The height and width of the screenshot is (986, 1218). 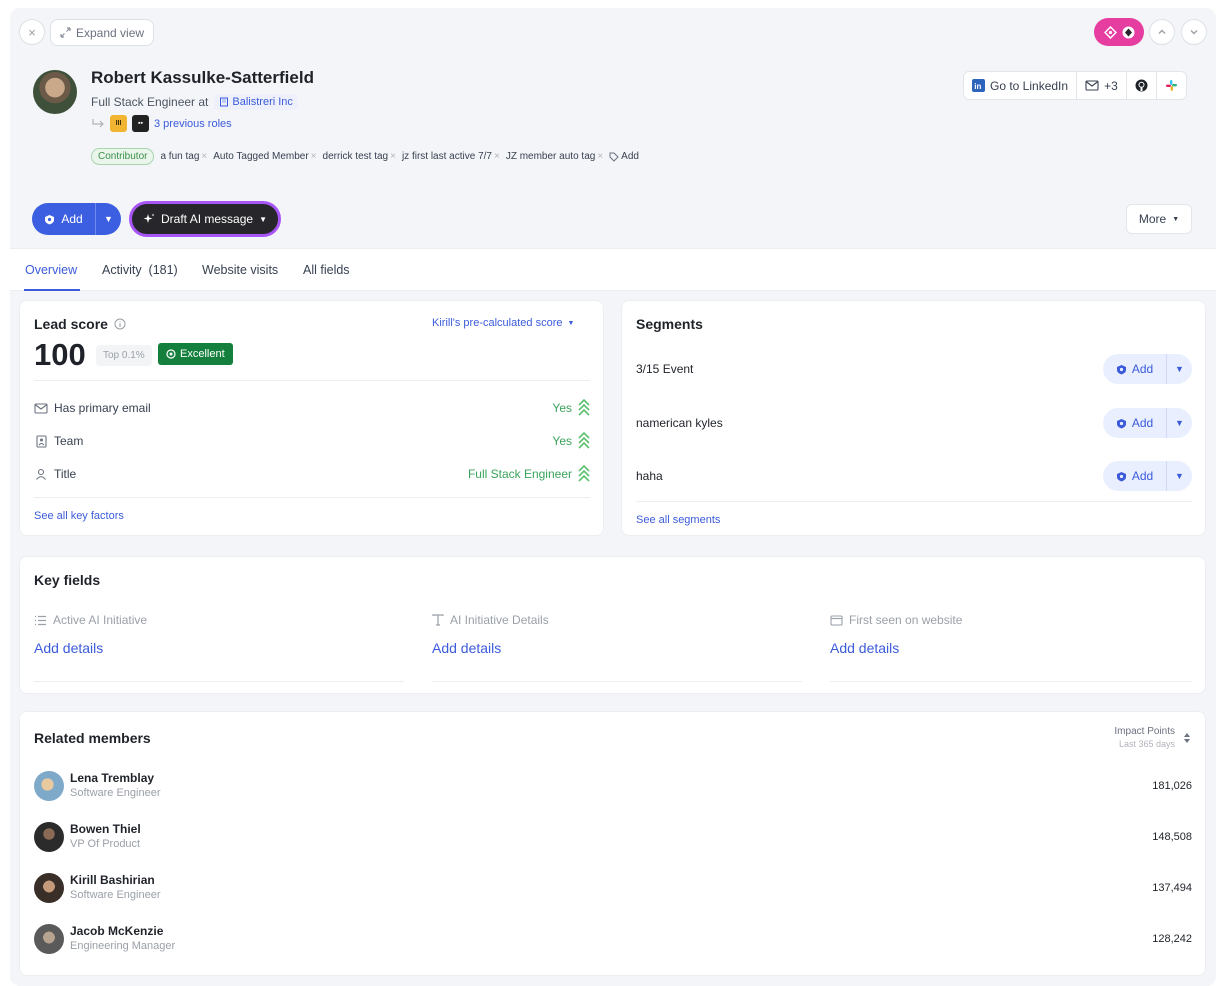 I want to click on member-row: Lena Tremblay Software Engineer 181,026, so click(x=613, y=787).